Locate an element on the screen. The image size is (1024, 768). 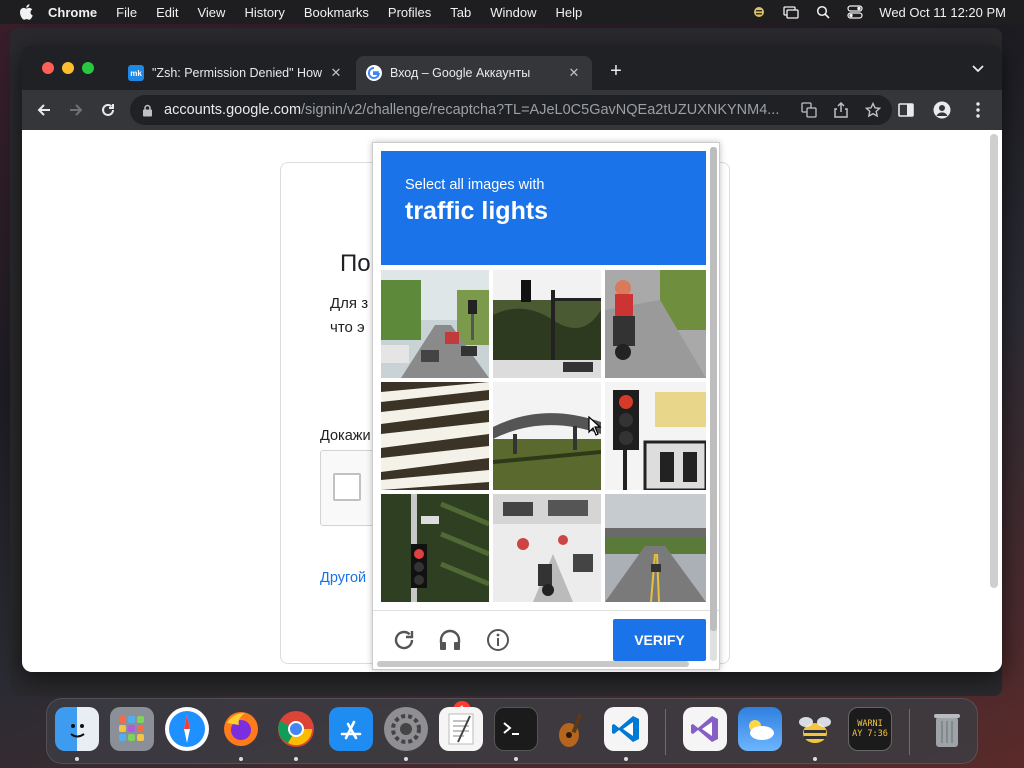
challenge-vertical-scrollbar is located at coordinates (713, 404).